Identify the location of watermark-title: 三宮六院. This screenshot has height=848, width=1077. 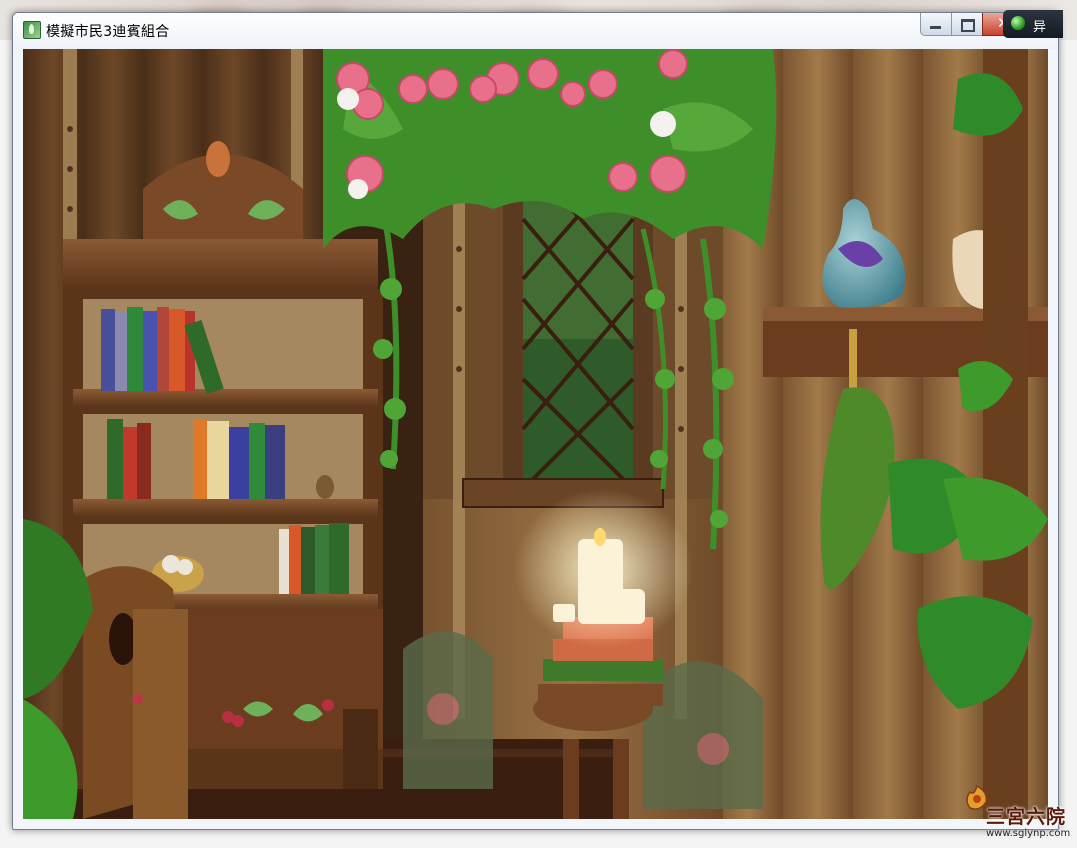
(1026, 817).